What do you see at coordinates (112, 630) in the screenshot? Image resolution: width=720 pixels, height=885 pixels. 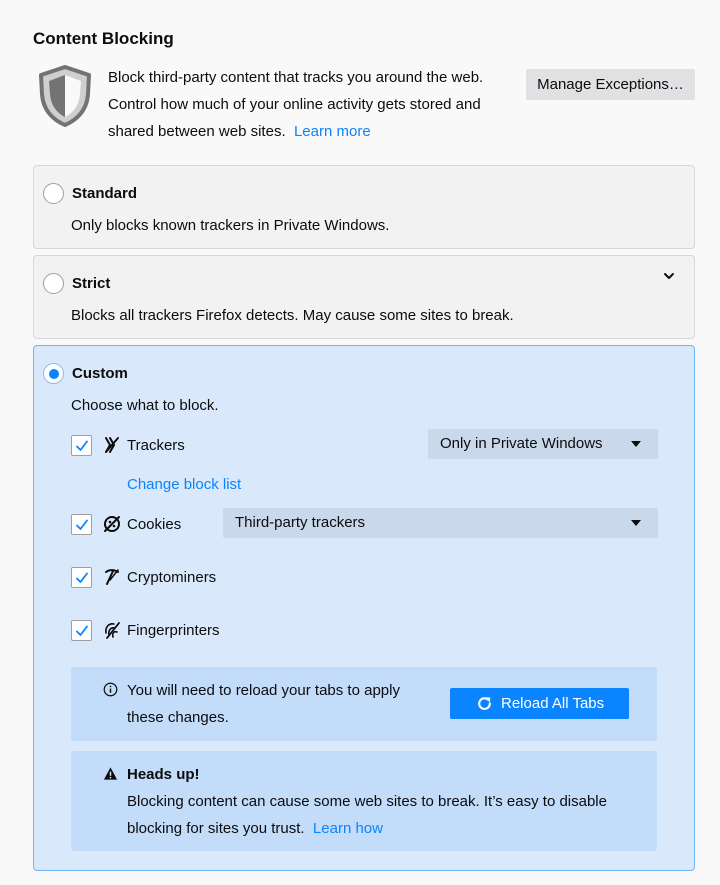 I see `fingerprinters-icon` at bounding box center [112, 630].